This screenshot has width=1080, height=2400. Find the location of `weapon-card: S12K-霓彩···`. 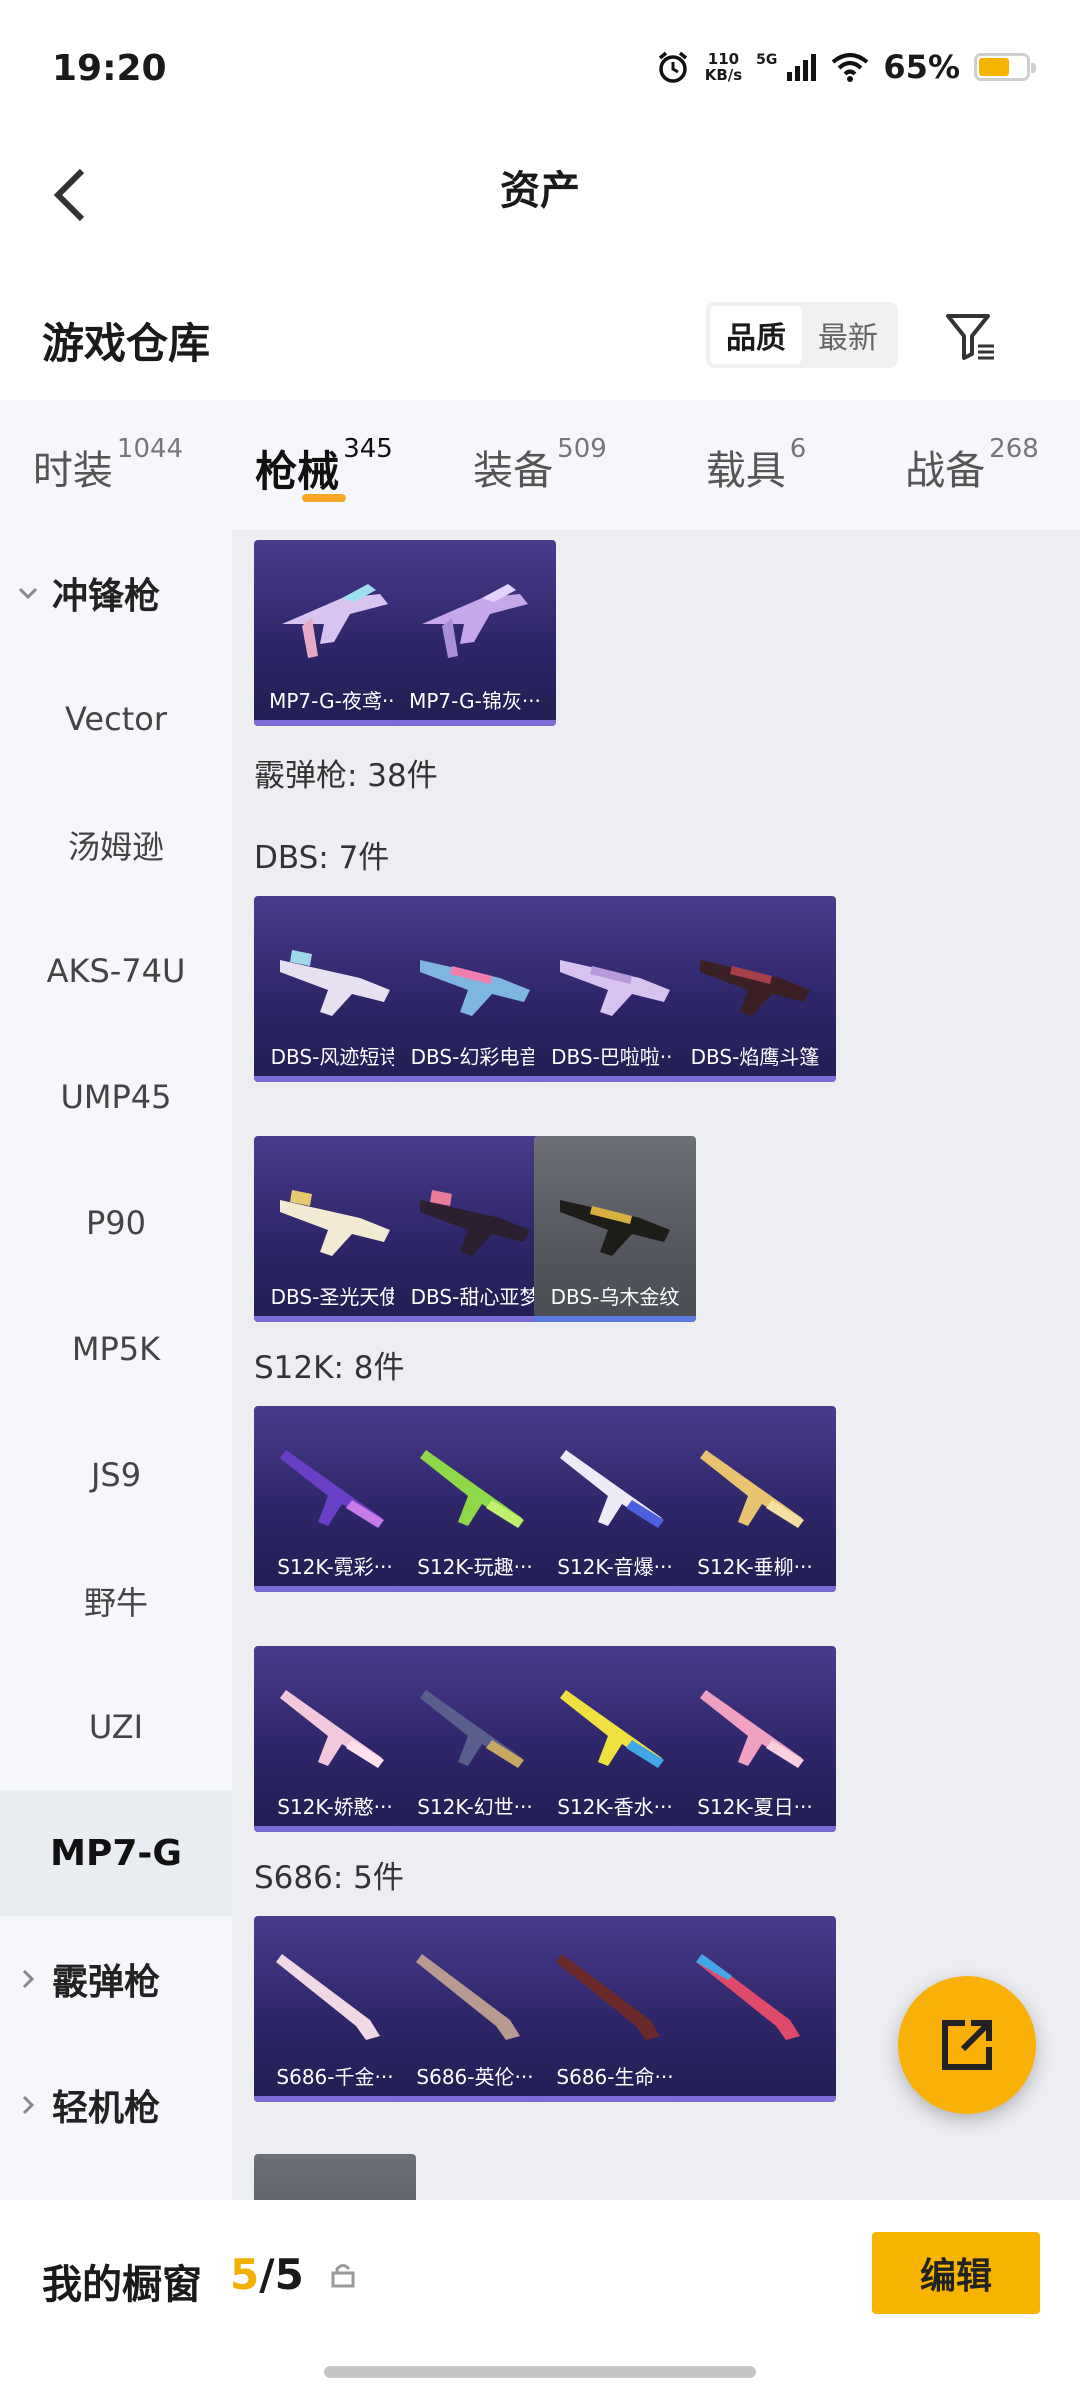

weapon-card: S12K-霓彩··· is located at coordinates (335, 1499).